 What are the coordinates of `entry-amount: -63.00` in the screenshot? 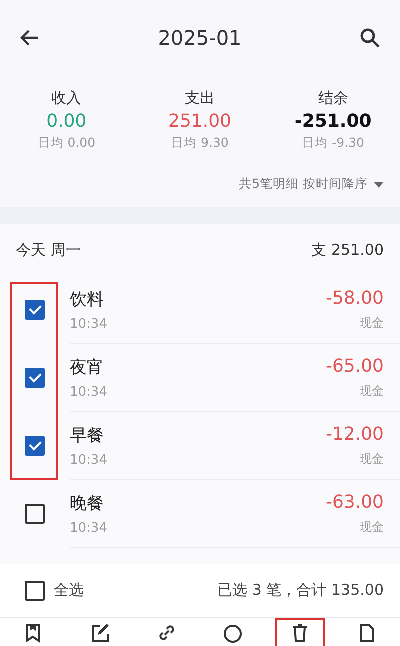 It's located at (355, 502).